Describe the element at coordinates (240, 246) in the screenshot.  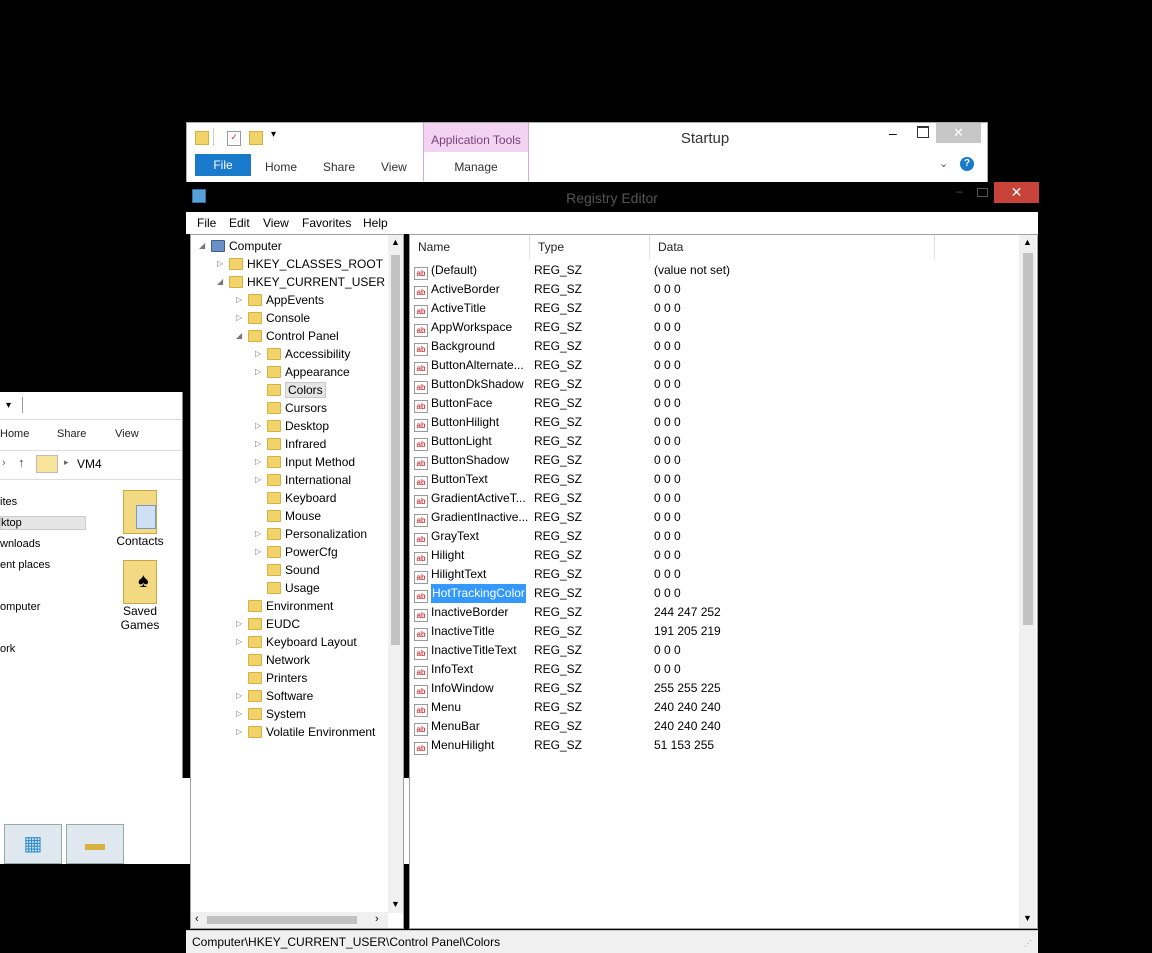
I see `tree-node: ◢ Computer` at that location.